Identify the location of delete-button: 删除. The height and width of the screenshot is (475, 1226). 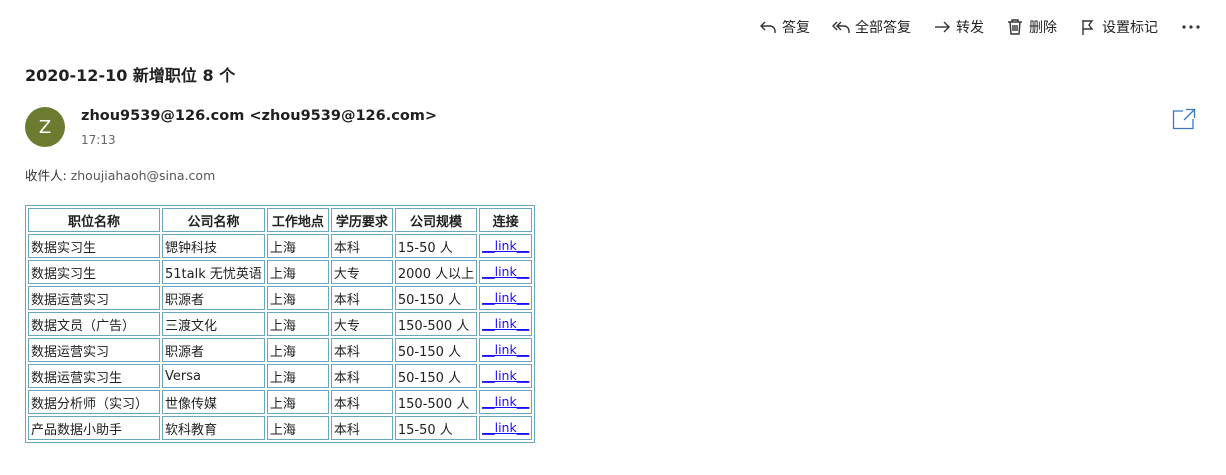
(1031, 27).